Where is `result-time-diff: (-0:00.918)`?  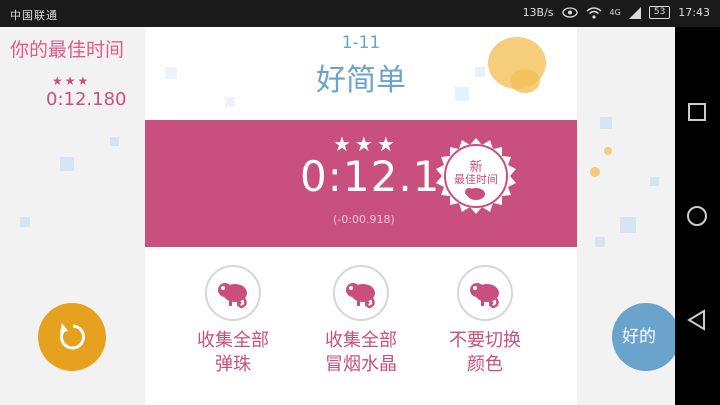 result-time-diff: (-0:00.918) is located at coordinates (364, 219).